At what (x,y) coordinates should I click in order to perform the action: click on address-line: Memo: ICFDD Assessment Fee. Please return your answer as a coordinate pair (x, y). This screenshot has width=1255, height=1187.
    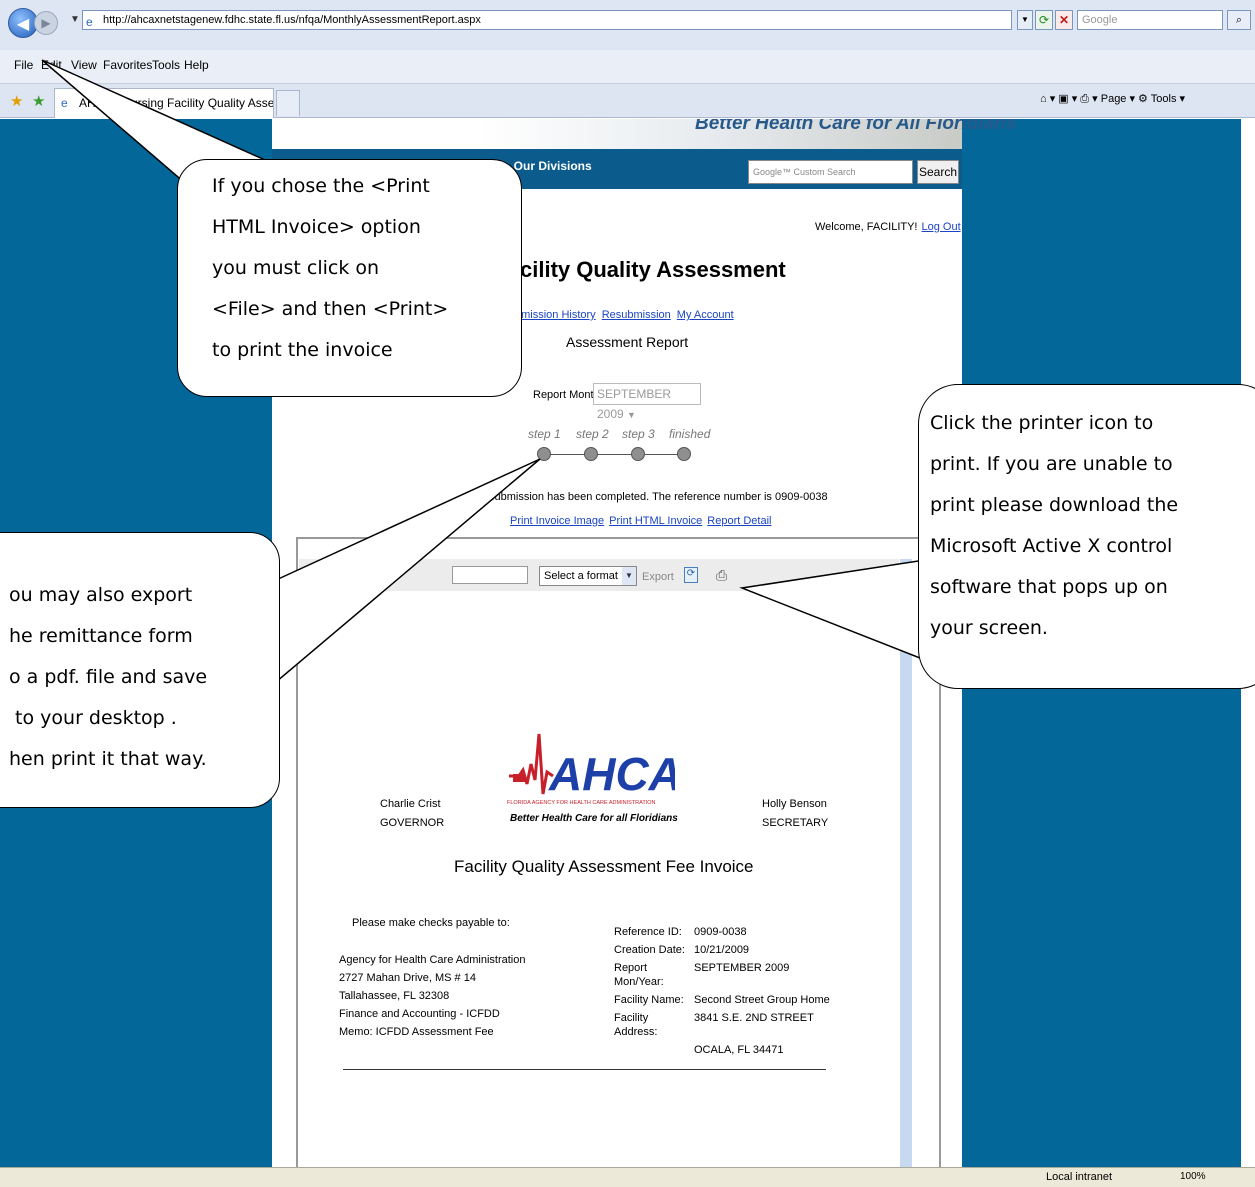
    Looking at the image, I should click on (416, 1032).